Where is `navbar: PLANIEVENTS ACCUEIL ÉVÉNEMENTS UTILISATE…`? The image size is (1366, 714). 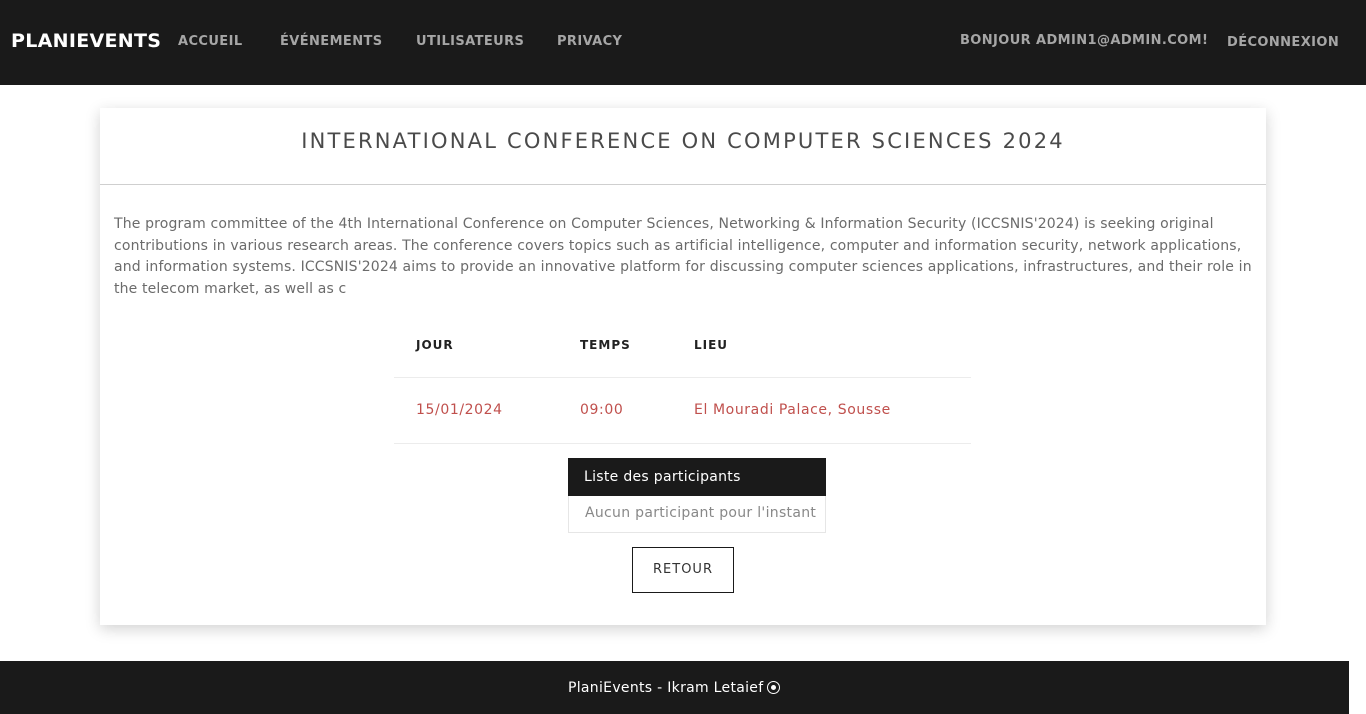 navbar: PLANIEVENTS ACCUEIL ÉVÉNEMENTS UTILISATE… is located at coordinates (683, 42).